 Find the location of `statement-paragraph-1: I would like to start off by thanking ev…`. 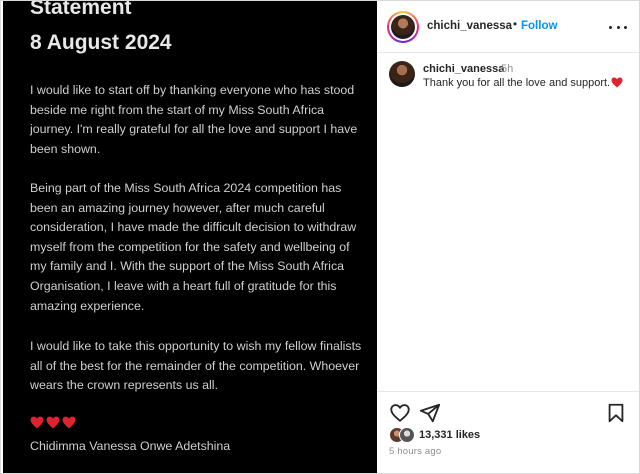

statement-paragraph-1: I would like to start off by thanking ev… is located at coordinates (194, 119).